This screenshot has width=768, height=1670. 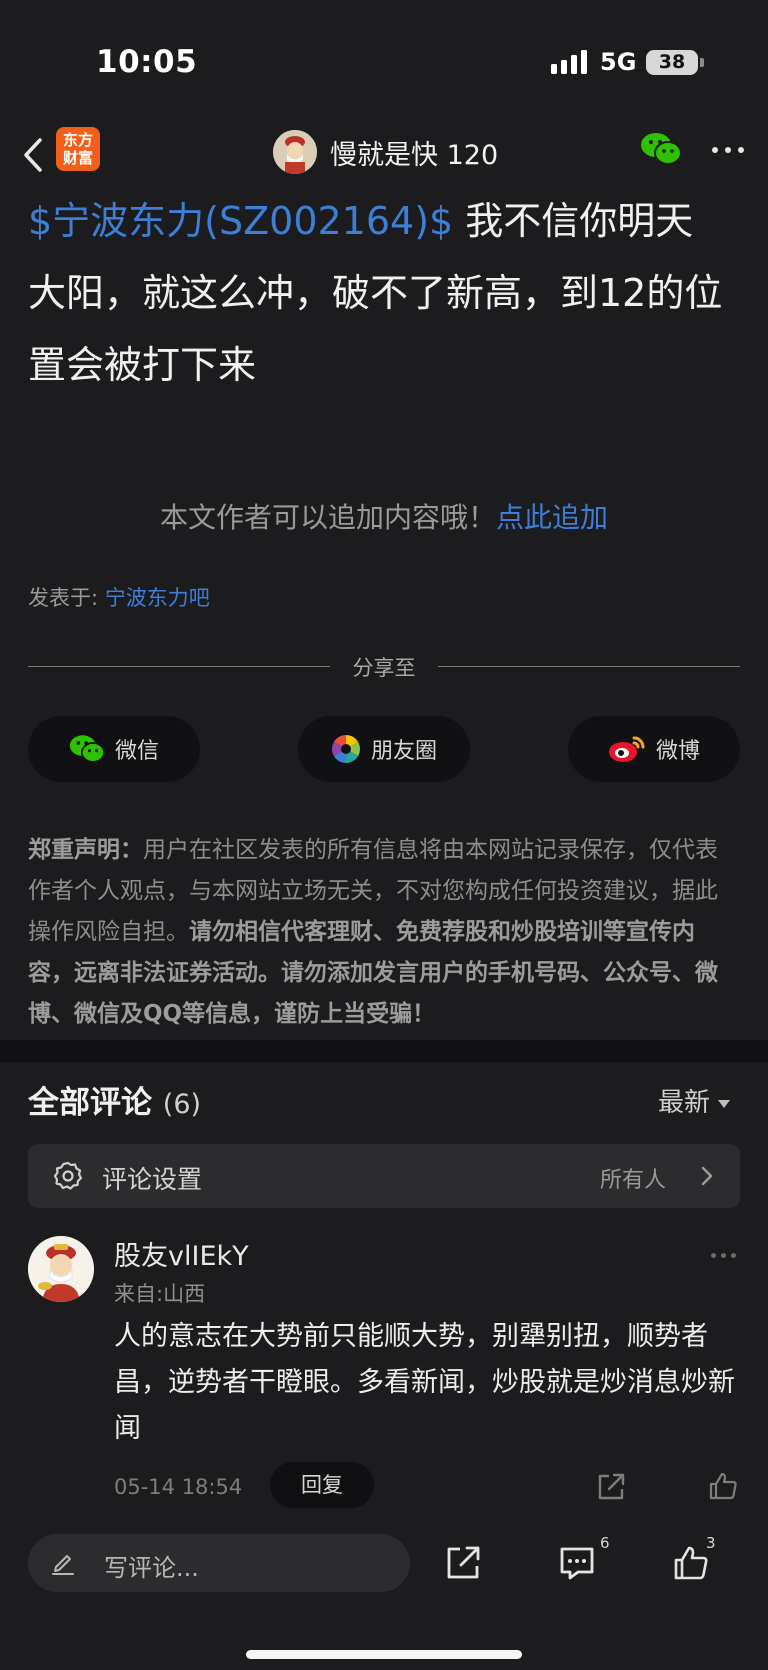 What do you see at coordinates (85, 850) in the screenshot?
I see `disclaimer-title: 郑重声明：` at bounding box center [85, 850].